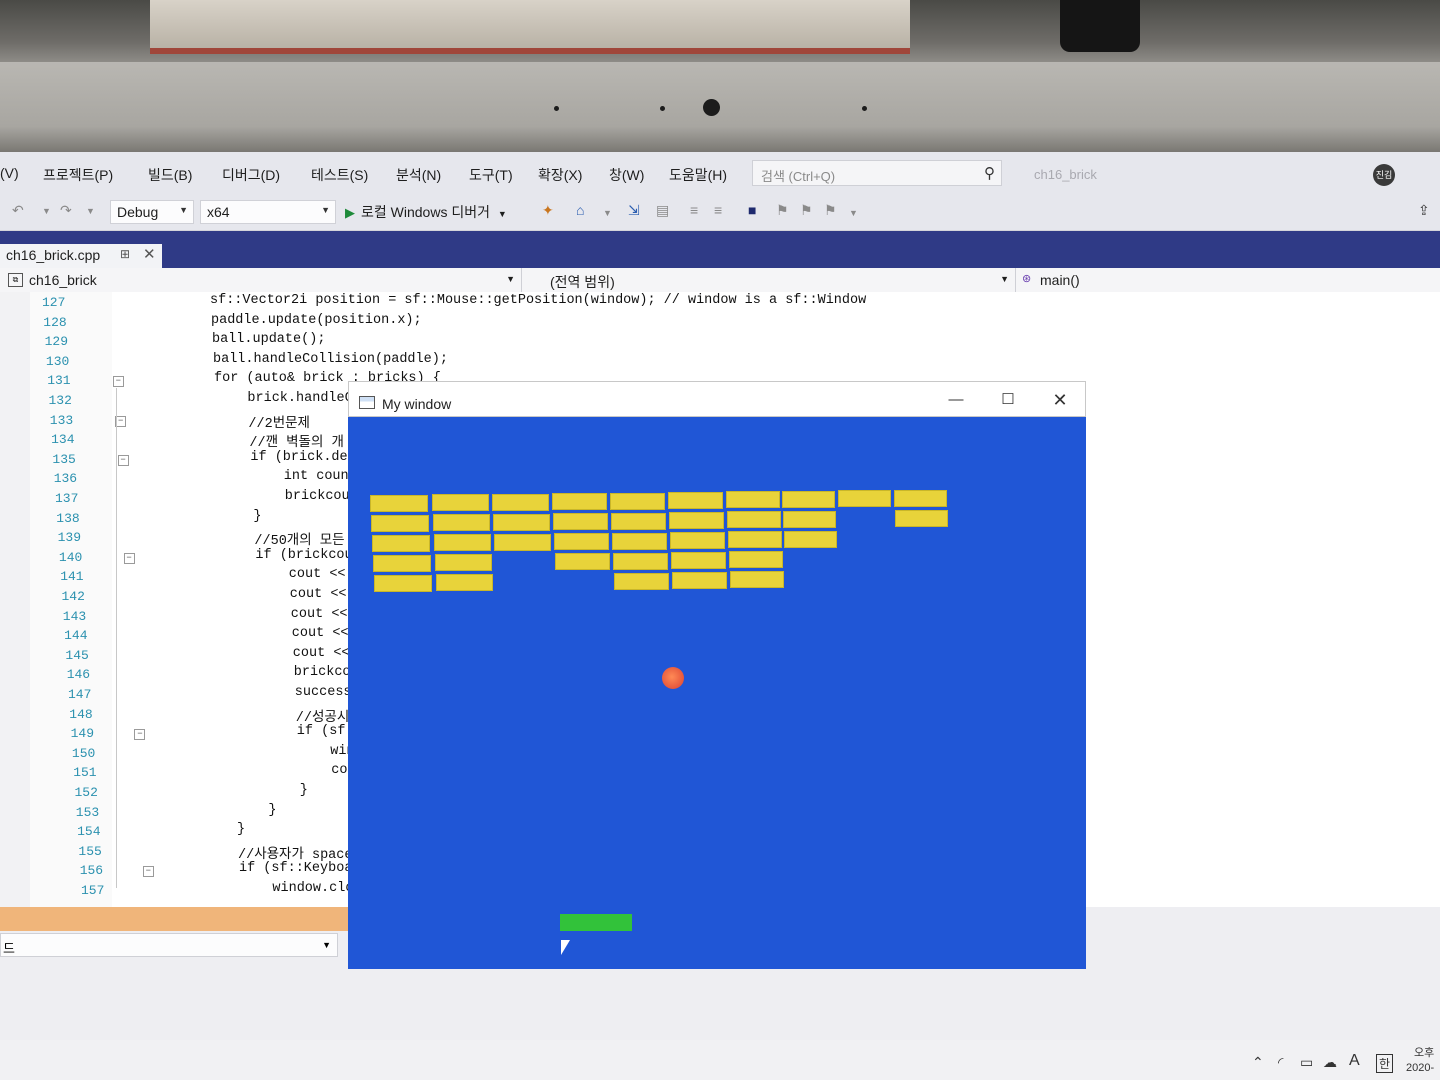  Describe the element at coordinates (698, 175) in the screenshot. I see `menu-help: 도움말(H)` at that location.